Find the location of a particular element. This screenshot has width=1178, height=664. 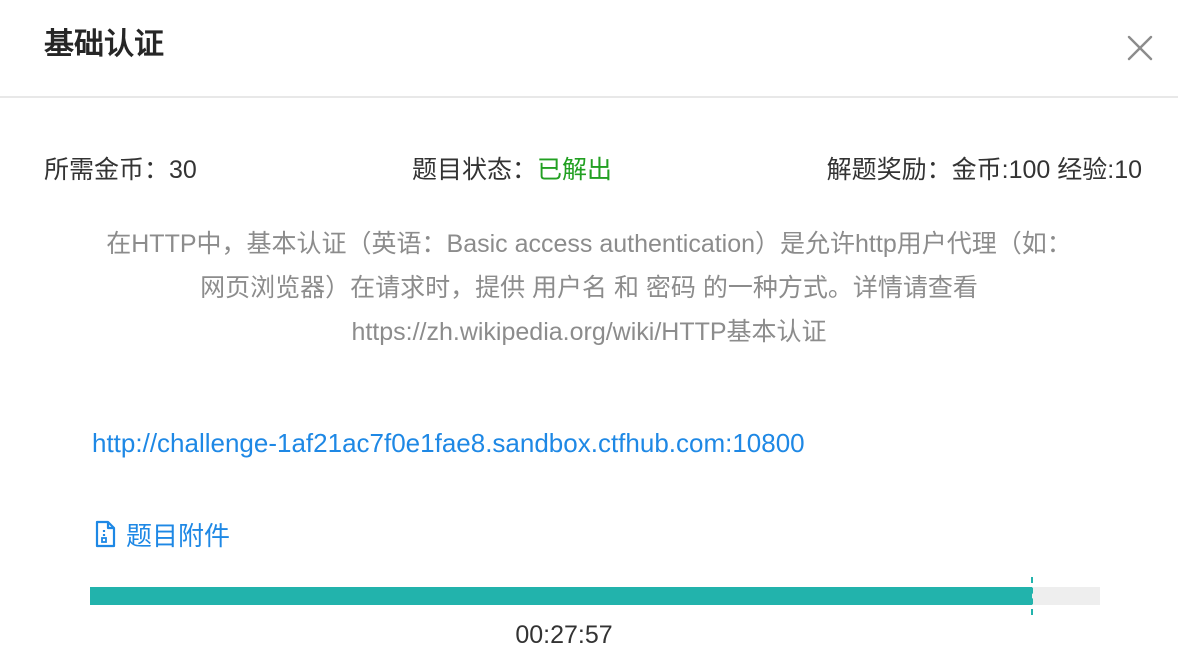

attachment-label: 题目附件 is located at coordinates (178, 535).